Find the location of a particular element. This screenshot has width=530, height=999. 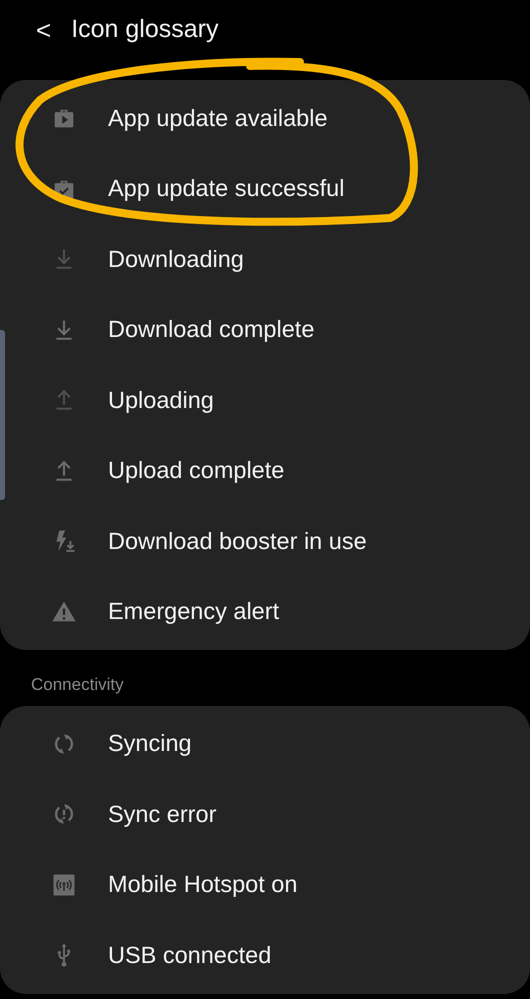

glossary-item-label: App update available is located at coordinates (218, 118).